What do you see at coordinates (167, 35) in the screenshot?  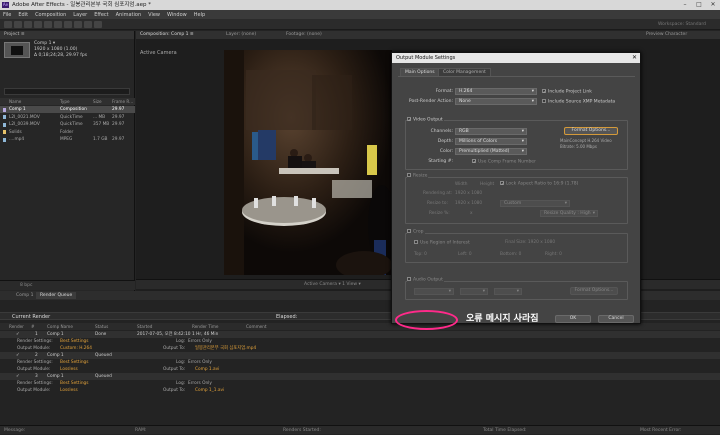 I see `tab-composition: Composition: Comp 1 ≡` at bounding box center [167, 35].